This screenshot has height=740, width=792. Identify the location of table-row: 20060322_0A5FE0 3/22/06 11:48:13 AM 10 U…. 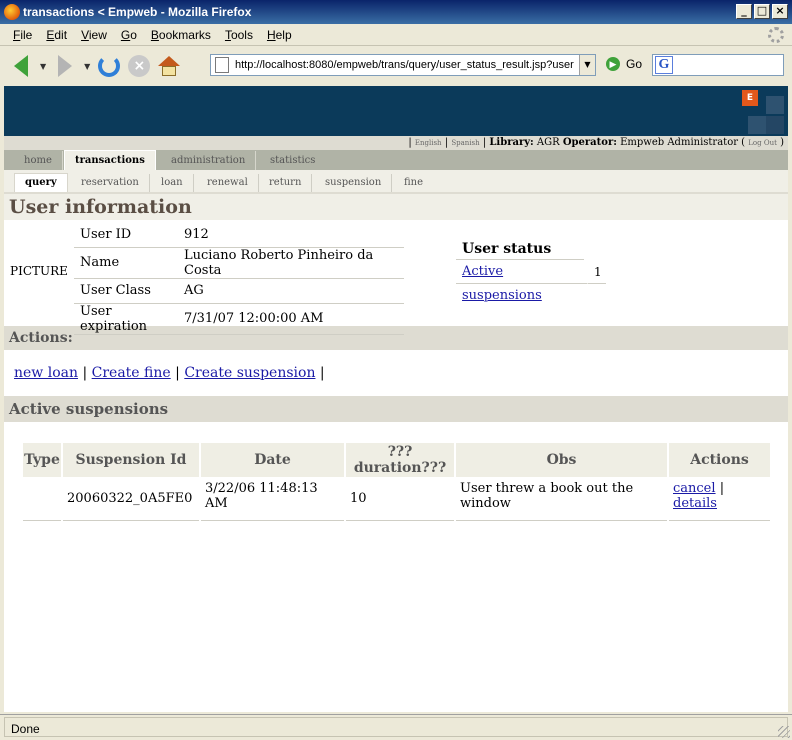
(396, 499).